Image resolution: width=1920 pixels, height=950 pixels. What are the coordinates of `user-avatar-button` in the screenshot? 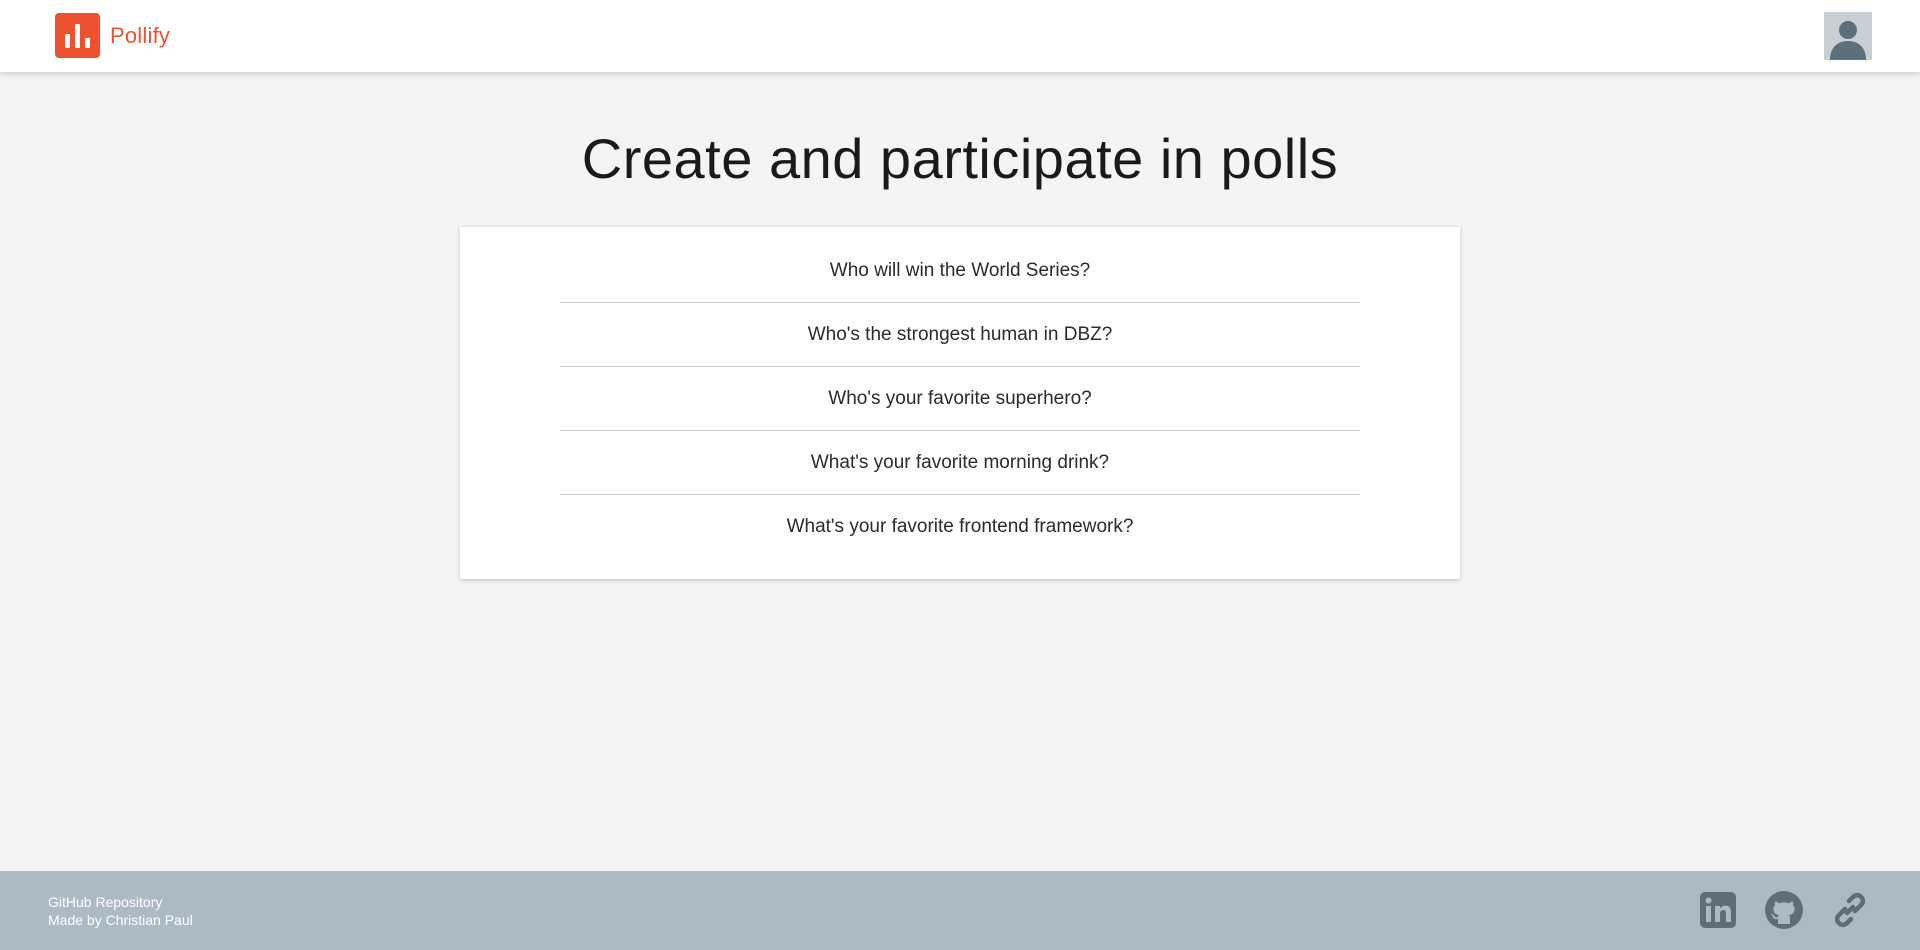 It's located at (1848, 36).